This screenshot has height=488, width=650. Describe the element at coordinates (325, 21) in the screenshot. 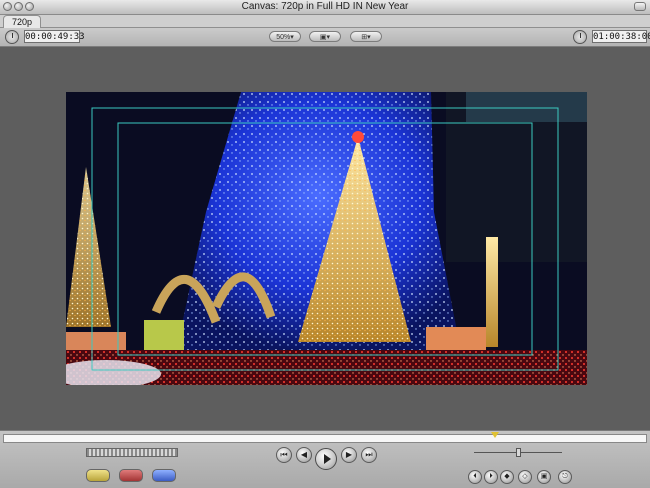

I see `tab-bar: 720p` at that location.